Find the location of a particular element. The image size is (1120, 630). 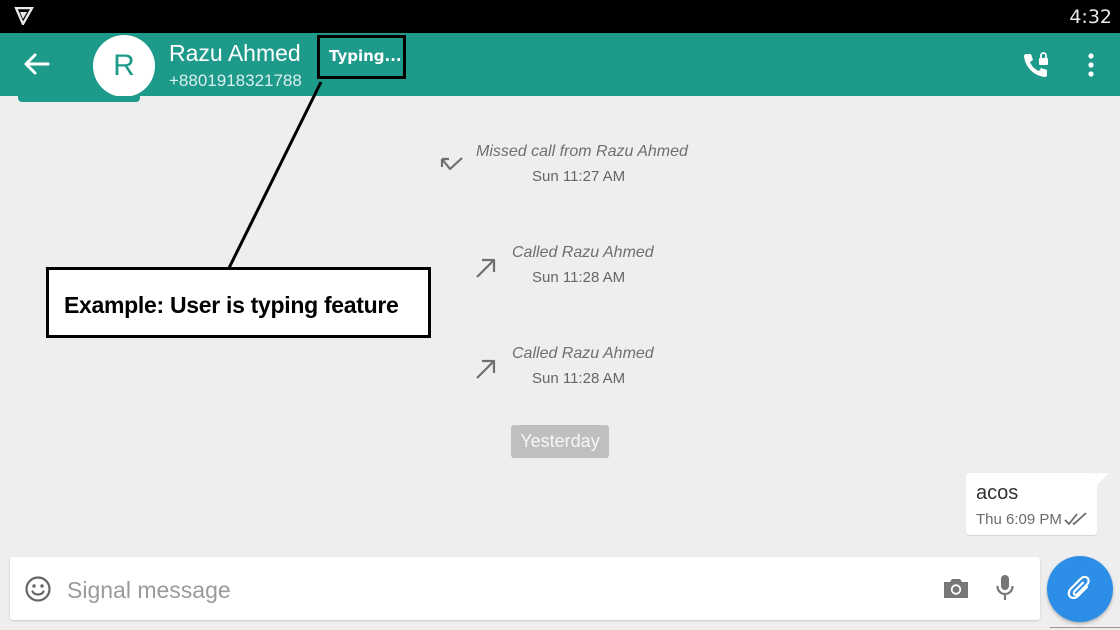

message-text: acos is located at coordinates (997, 493).